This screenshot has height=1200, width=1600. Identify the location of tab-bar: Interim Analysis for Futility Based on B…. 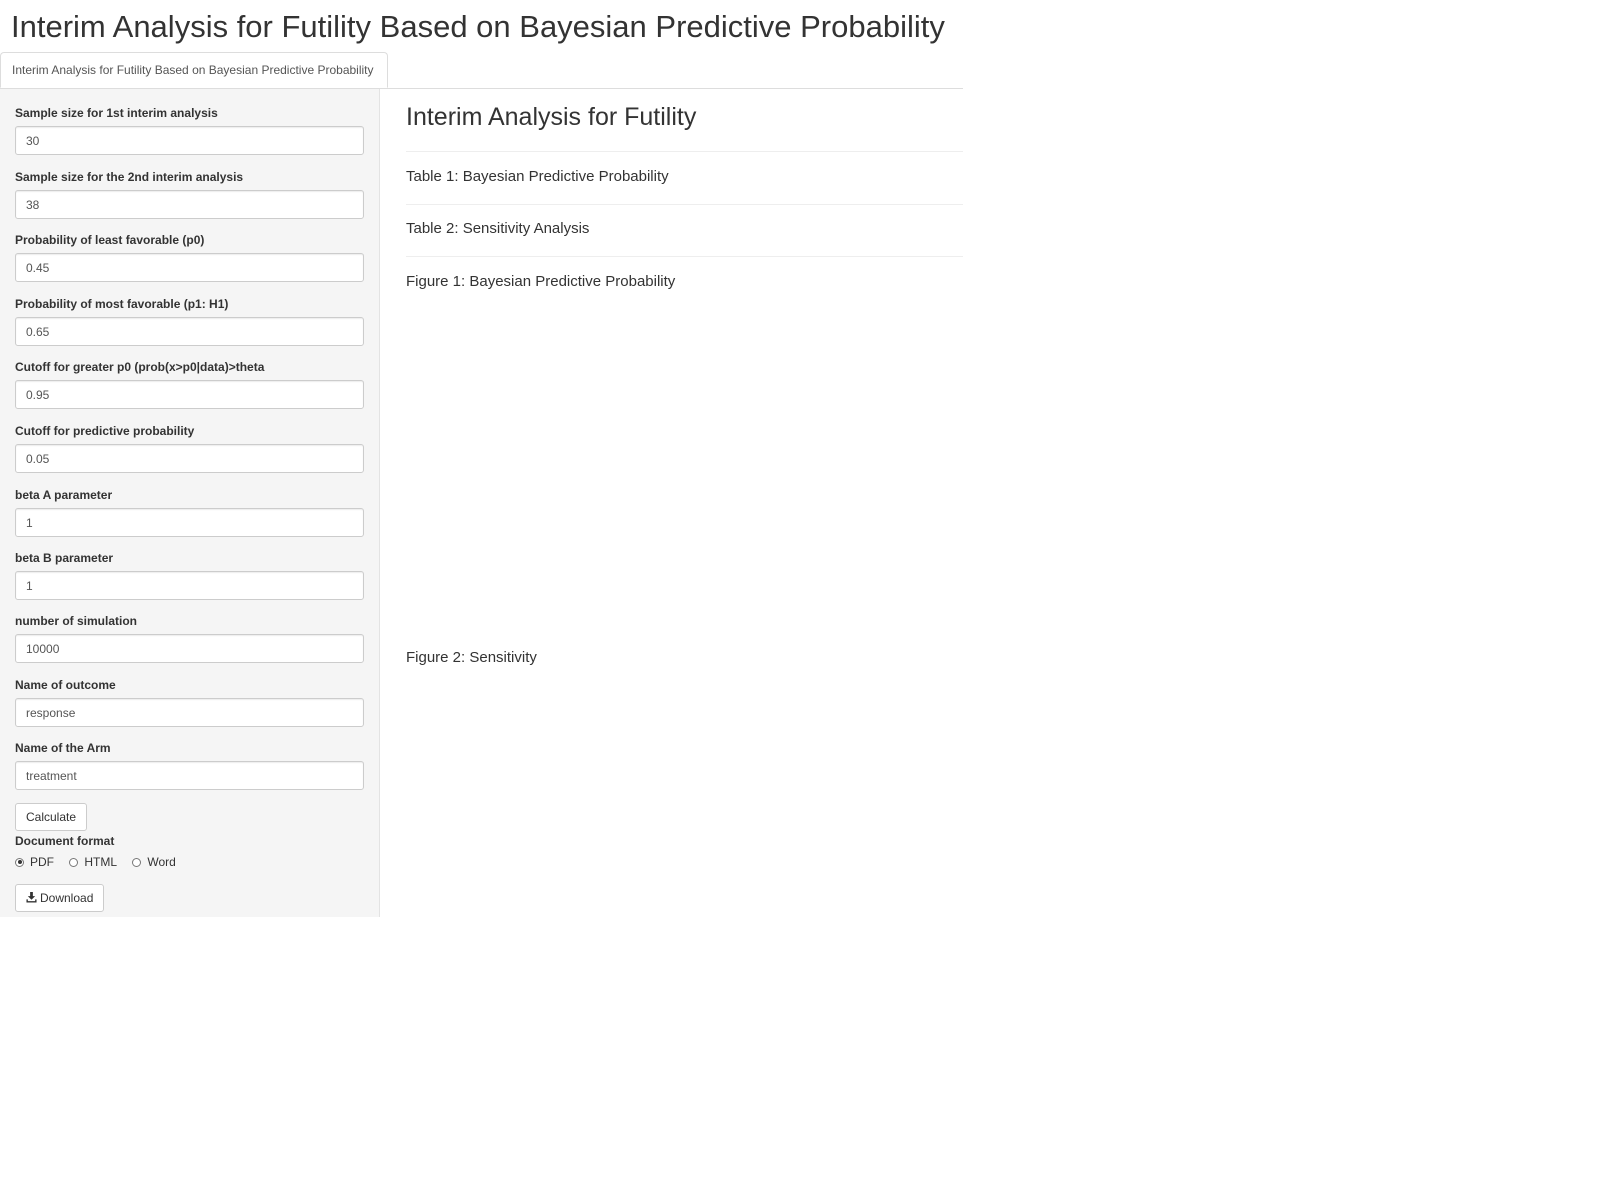
(481, 70).